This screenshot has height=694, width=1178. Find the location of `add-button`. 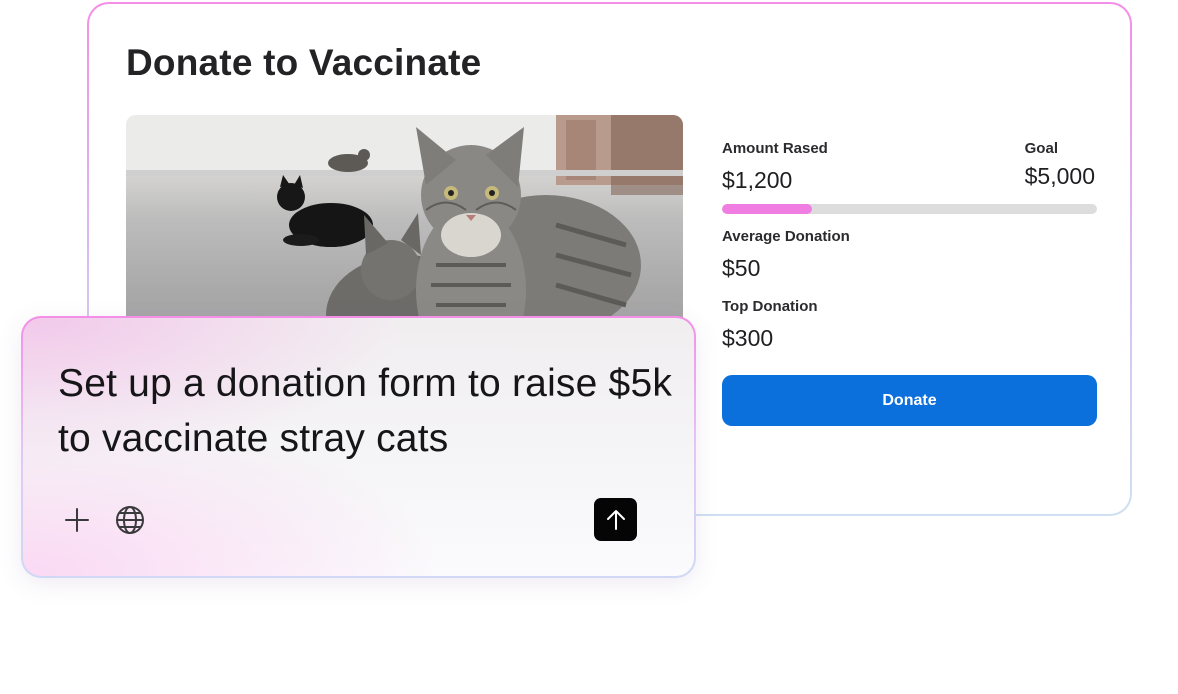

add-button is located at coordinates (77, 520).